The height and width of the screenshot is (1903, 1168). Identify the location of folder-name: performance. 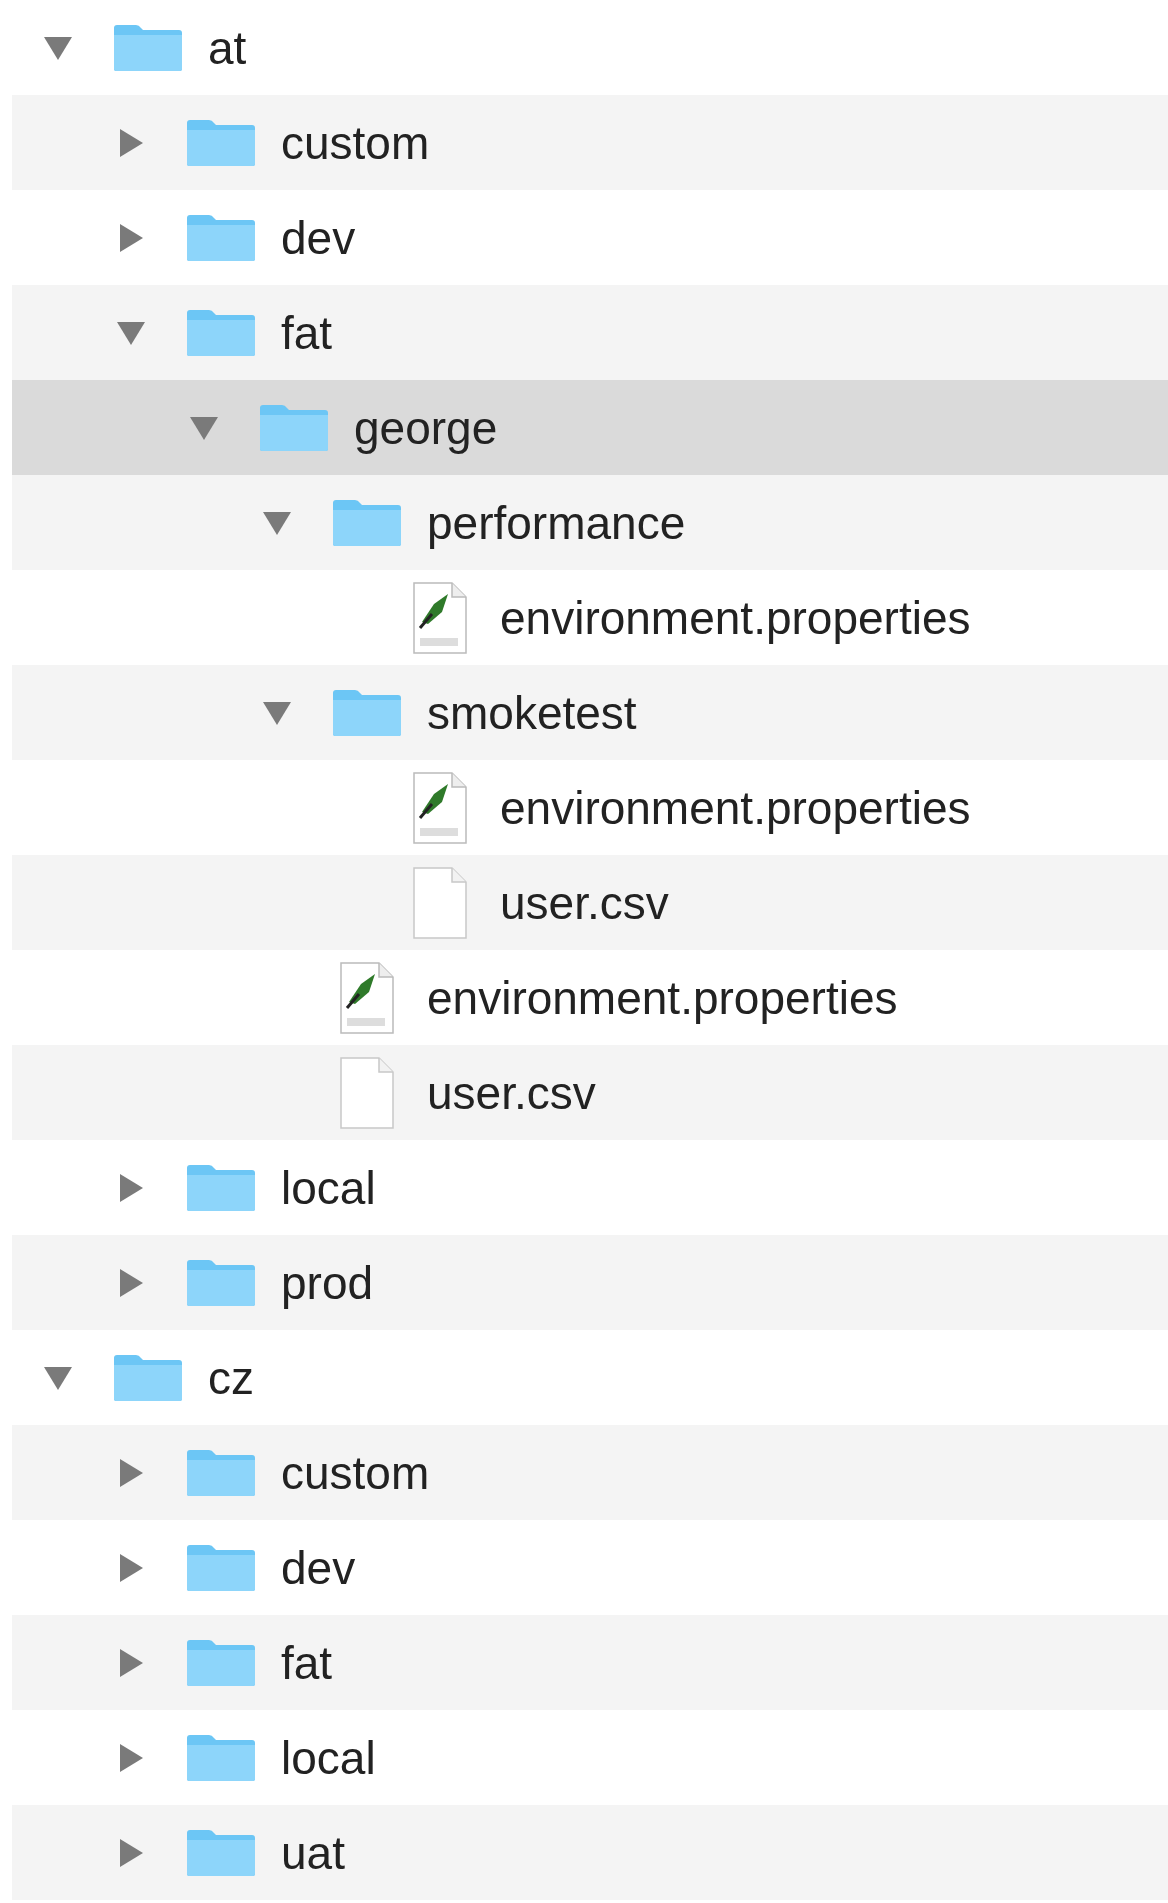
(556, 522).